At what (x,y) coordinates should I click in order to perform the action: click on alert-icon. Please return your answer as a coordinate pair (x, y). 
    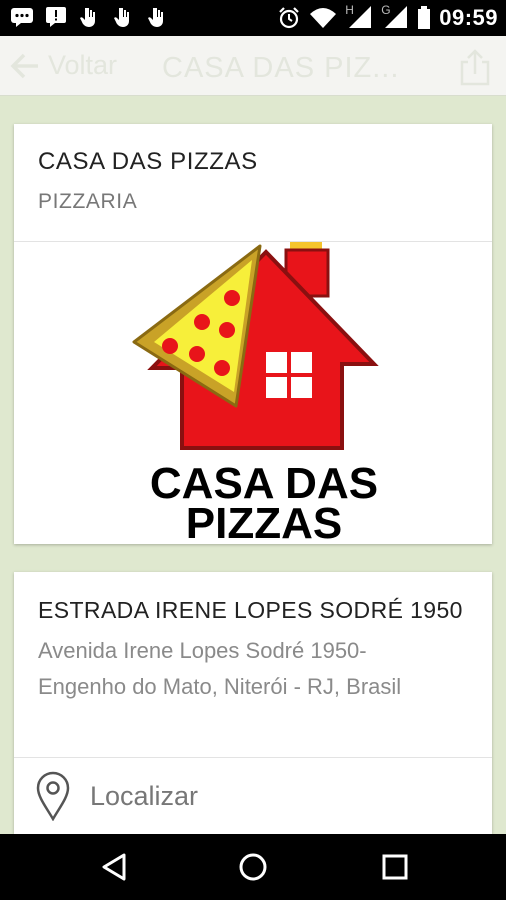
    Looking at the image, I should click on (56, 17).